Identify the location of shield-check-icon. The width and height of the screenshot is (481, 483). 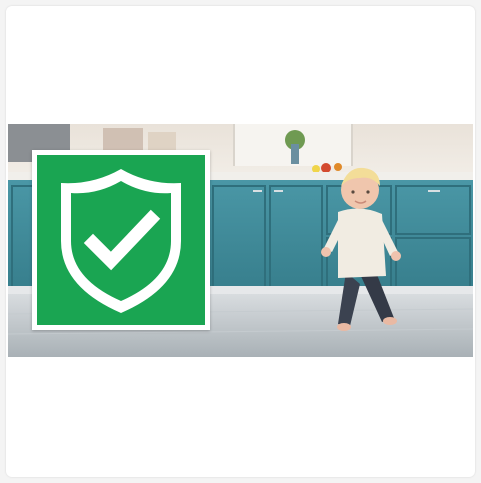
(121, 240).